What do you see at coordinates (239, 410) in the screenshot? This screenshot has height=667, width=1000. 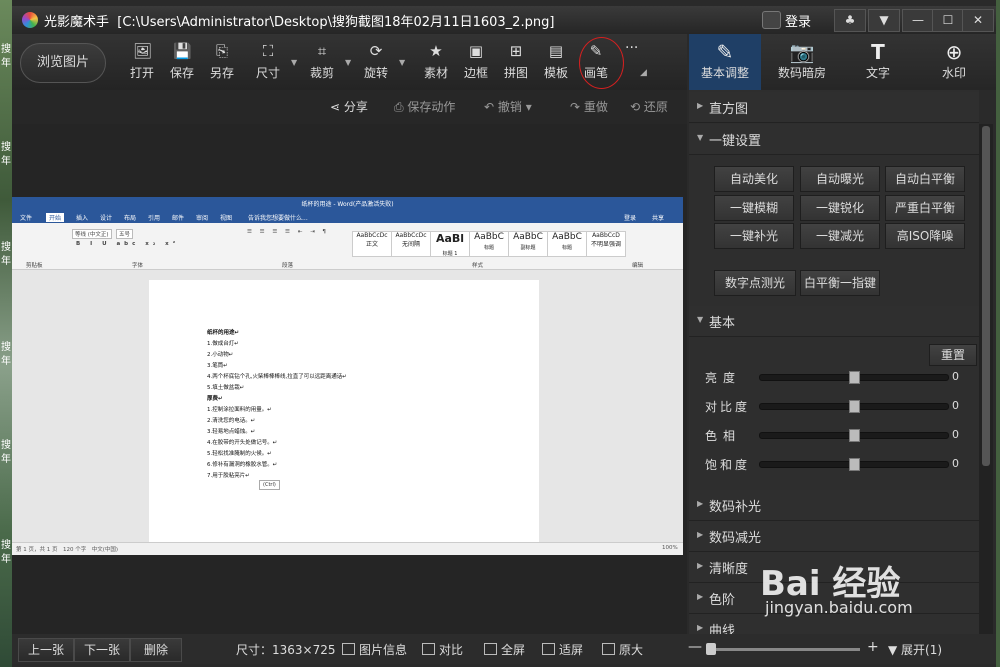 I see `doc-line: 1.控制涂拉面料的用量。↵` at bounding box center [239, 410].